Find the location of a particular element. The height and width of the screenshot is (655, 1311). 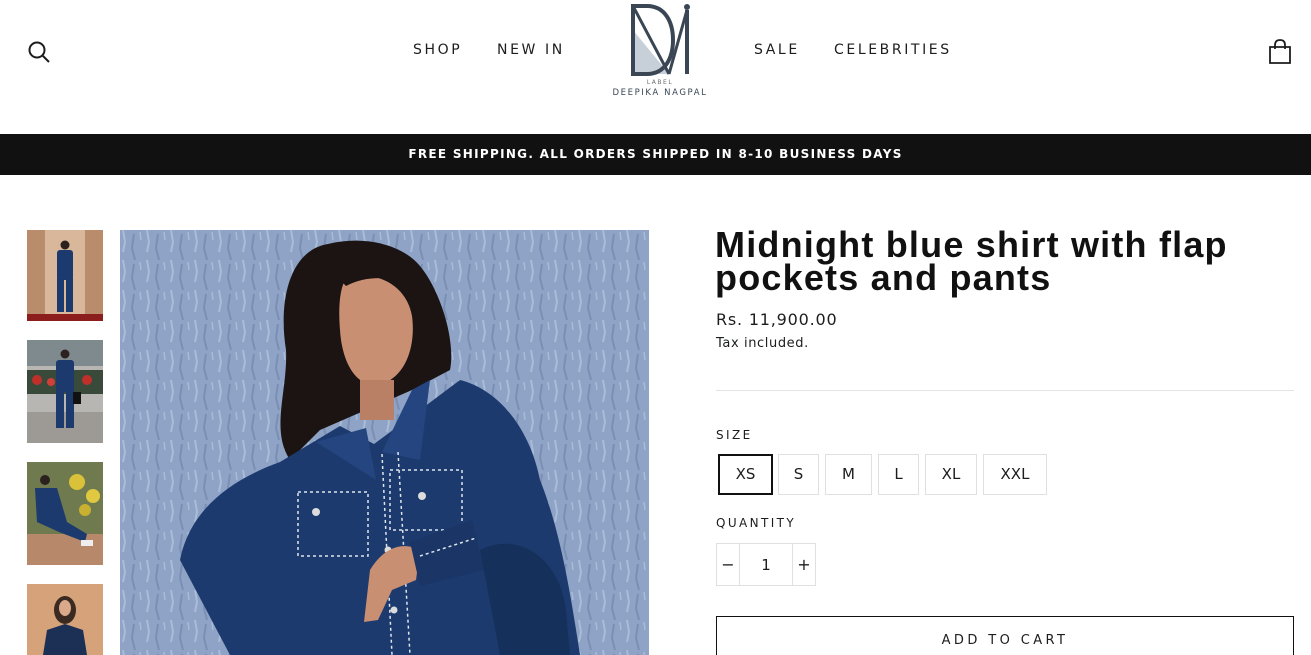

size-option-xs: XS is located at coordinates (745, 474).